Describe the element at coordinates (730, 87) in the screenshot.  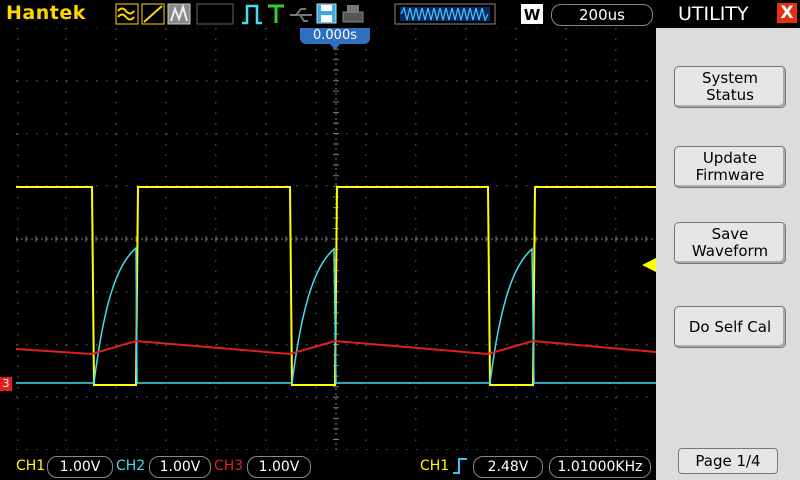
I see `system-status-button: System Status` at that location.